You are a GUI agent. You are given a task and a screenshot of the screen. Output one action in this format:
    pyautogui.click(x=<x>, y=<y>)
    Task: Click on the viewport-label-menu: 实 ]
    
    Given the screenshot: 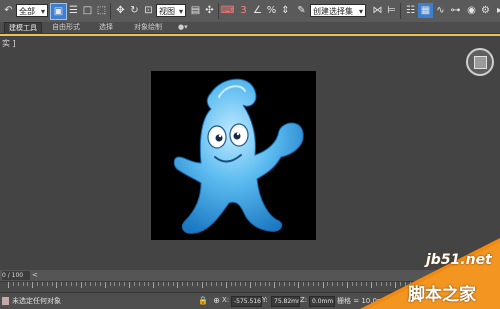 What is the action you would take?
    pyautogui.click(x=9, y=43)
    